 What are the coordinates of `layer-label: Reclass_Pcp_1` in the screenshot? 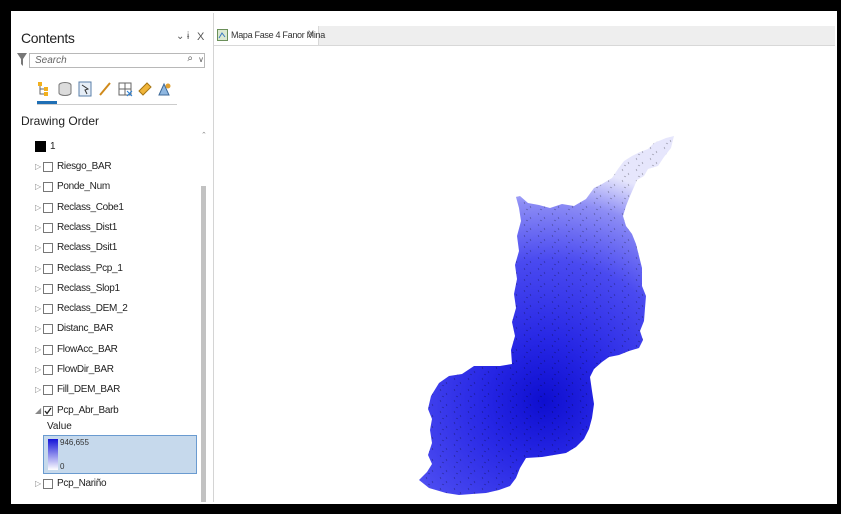 It's located at (90, 268).